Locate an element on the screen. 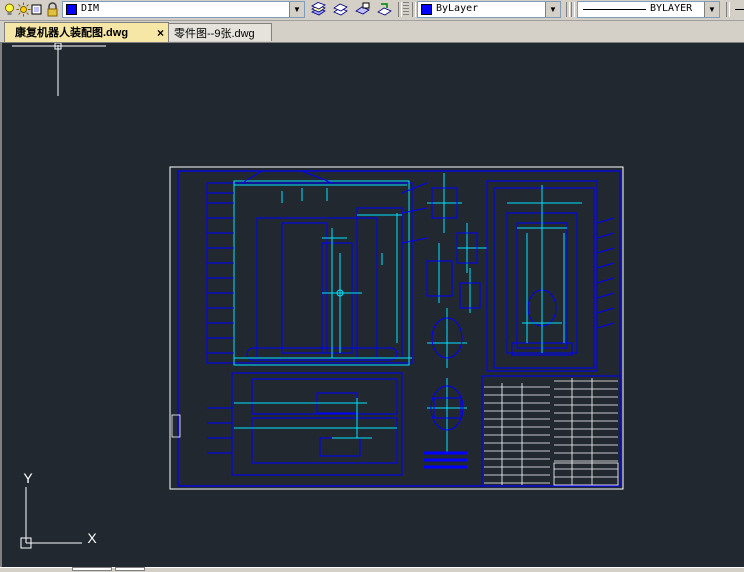  document-tabs: 康复机器人装配图.dwg × 零件图--9张.dwg is located at coordinates (372, 32).